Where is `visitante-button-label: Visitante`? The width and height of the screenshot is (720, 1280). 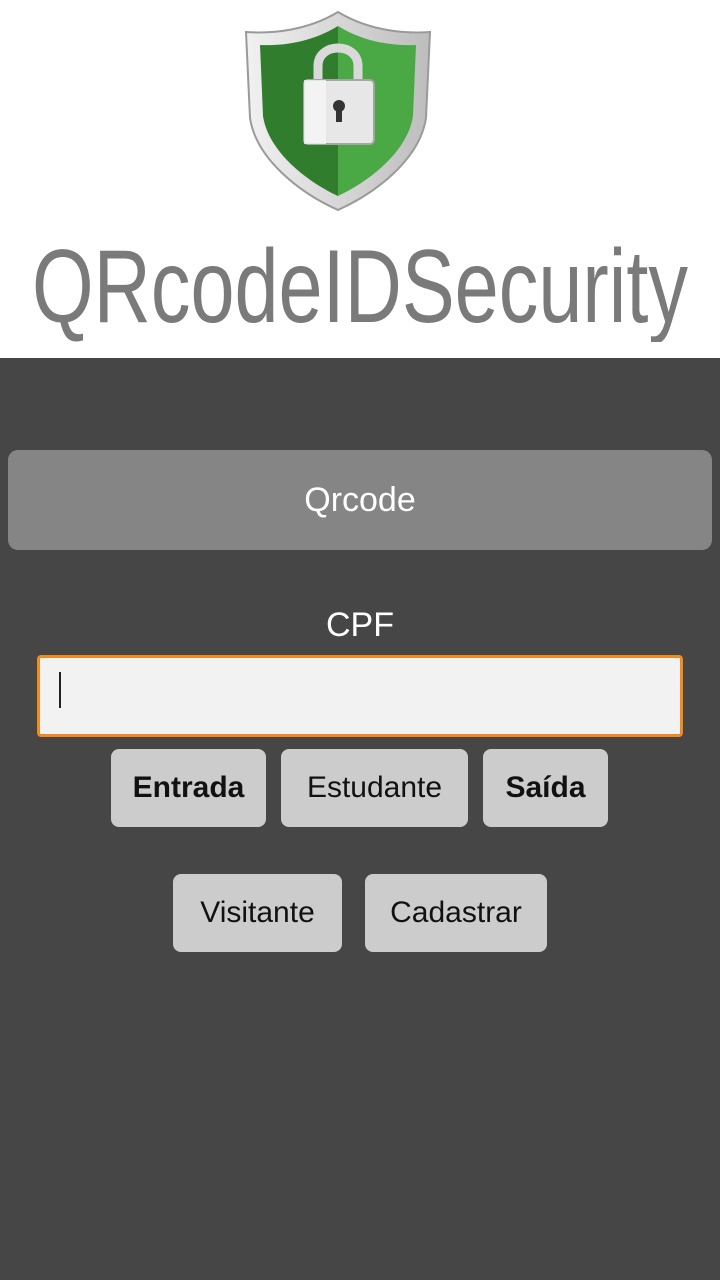
visitante-button-label: Visitante is located at coordinates (257, 912).